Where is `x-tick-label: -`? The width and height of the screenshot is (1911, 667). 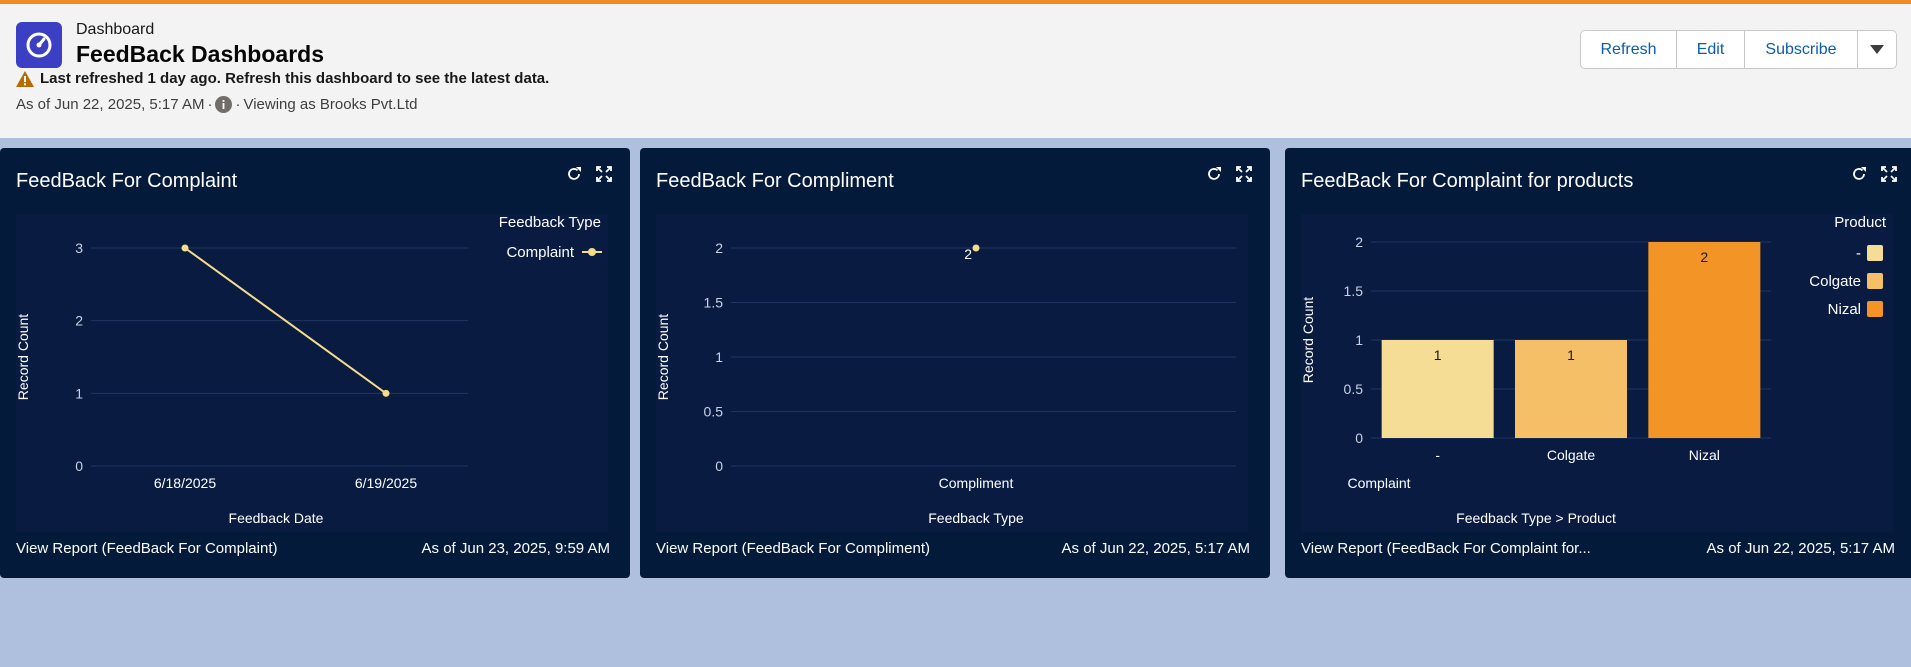 x-tick-label: - is located at coordinates (1437, 455).